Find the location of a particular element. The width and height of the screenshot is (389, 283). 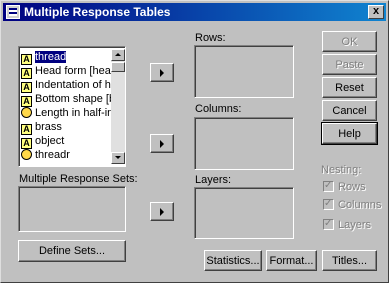

arrow-down-icon is located at coordinates (118, 157).